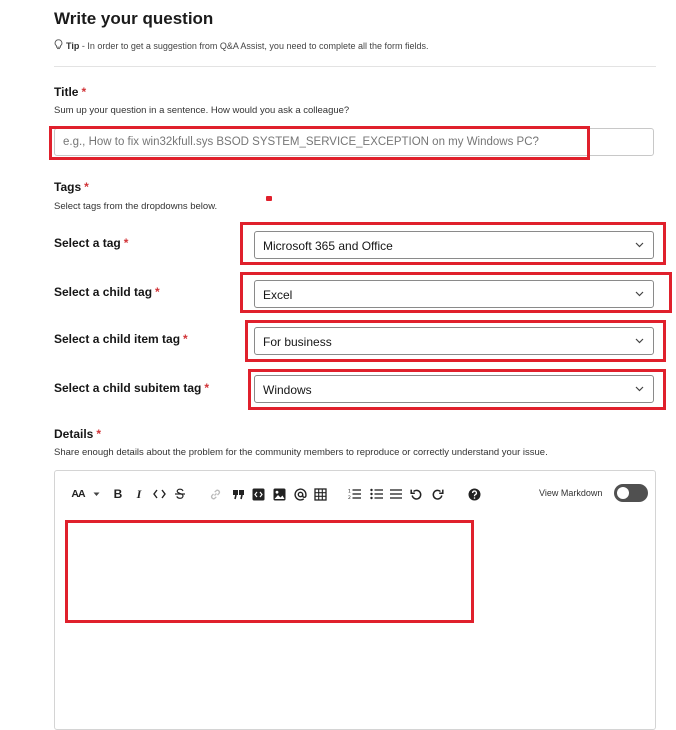 This screenshot has height=730, width=676. Describe the element at coordinates (71, 187) in the screenshot. I see `tags-label: Tags *` at that location.